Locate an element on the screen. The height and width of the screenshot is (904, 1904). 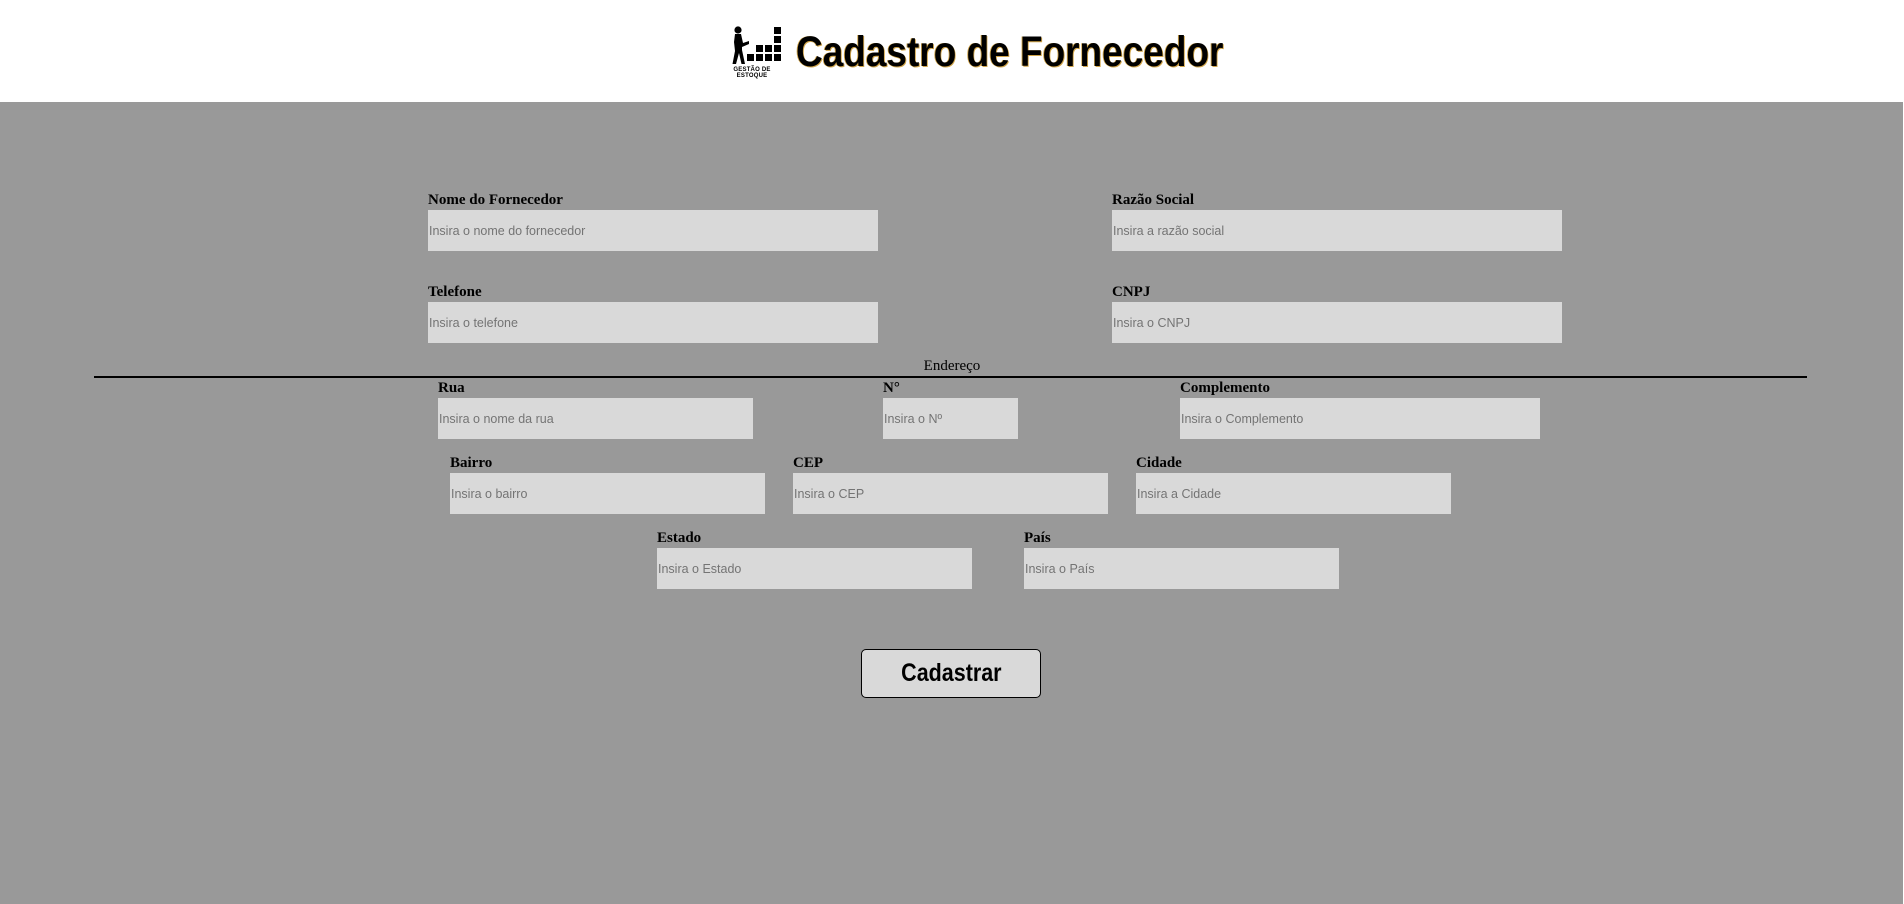
cnpj-label: CNPJ is located at coordinates (1131, 292).